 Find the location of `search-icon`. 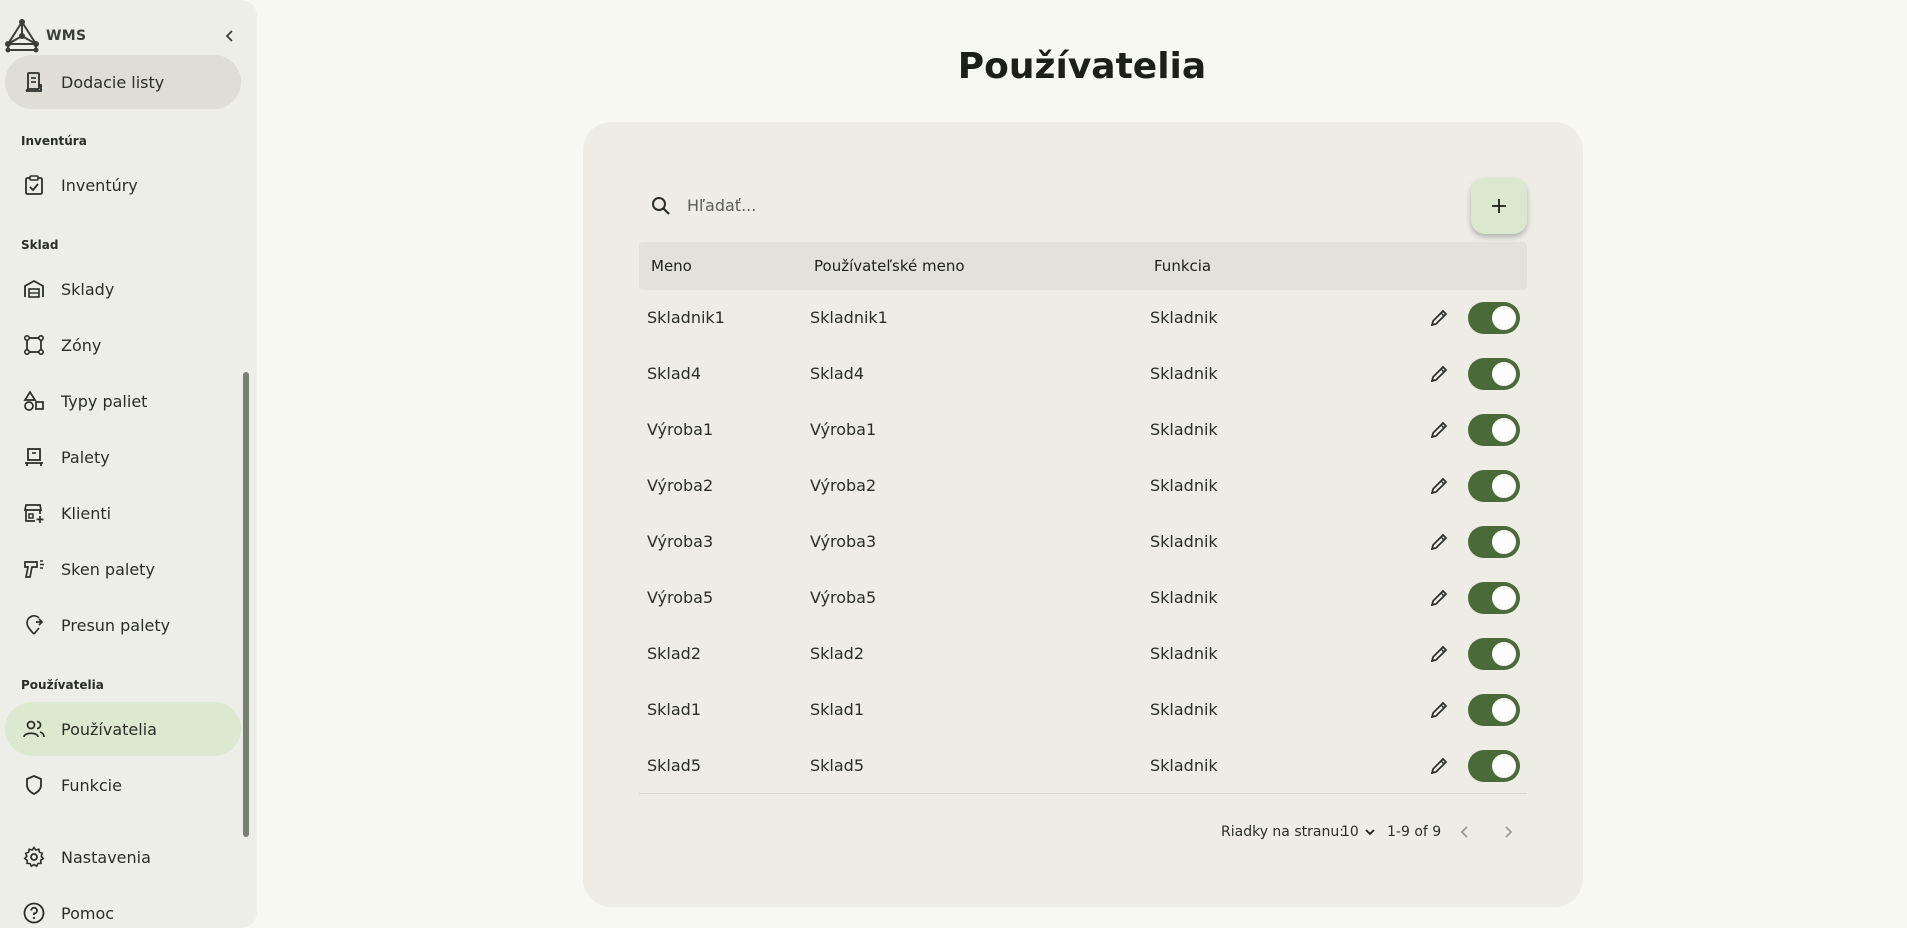

search-icon is located at coordinates (661, 206).